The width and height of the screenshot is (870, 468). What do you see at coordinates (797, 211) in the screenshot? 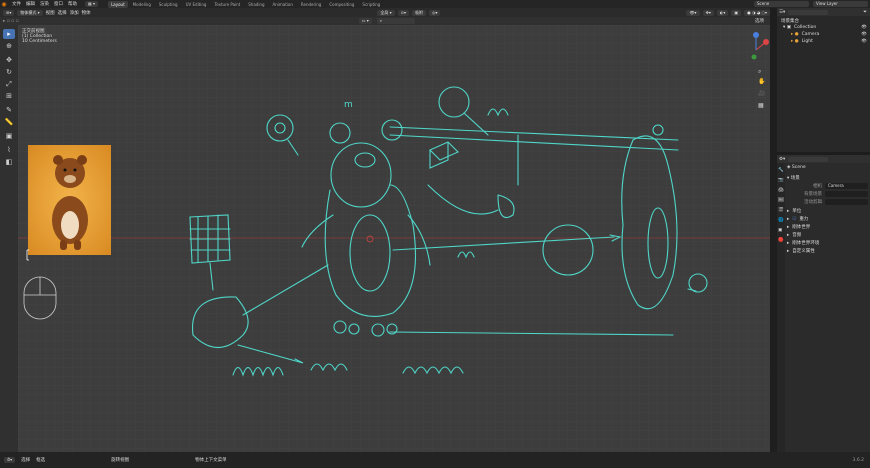
I see `panel-label: 单位` at bounding box center [797, 211].